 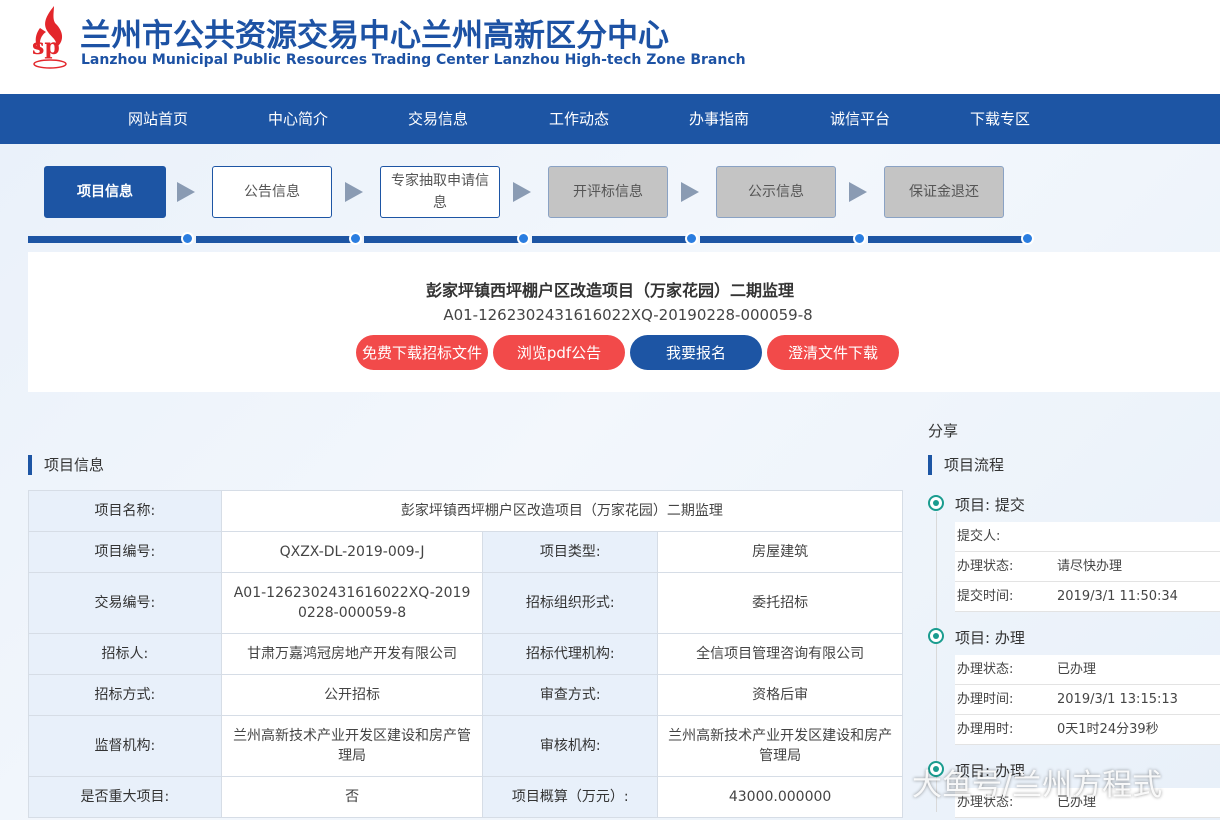 What do you see at coordinates (352, 797) in the screenshot?
I see `table-value: 否` at bounding box center [352, 797].